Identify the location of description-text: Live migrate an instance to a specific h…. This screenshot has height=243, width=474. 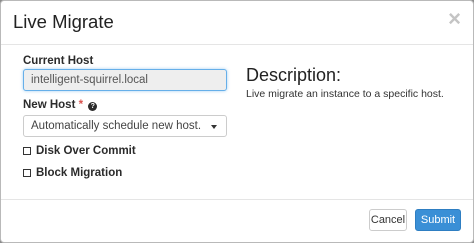
(345, 94).